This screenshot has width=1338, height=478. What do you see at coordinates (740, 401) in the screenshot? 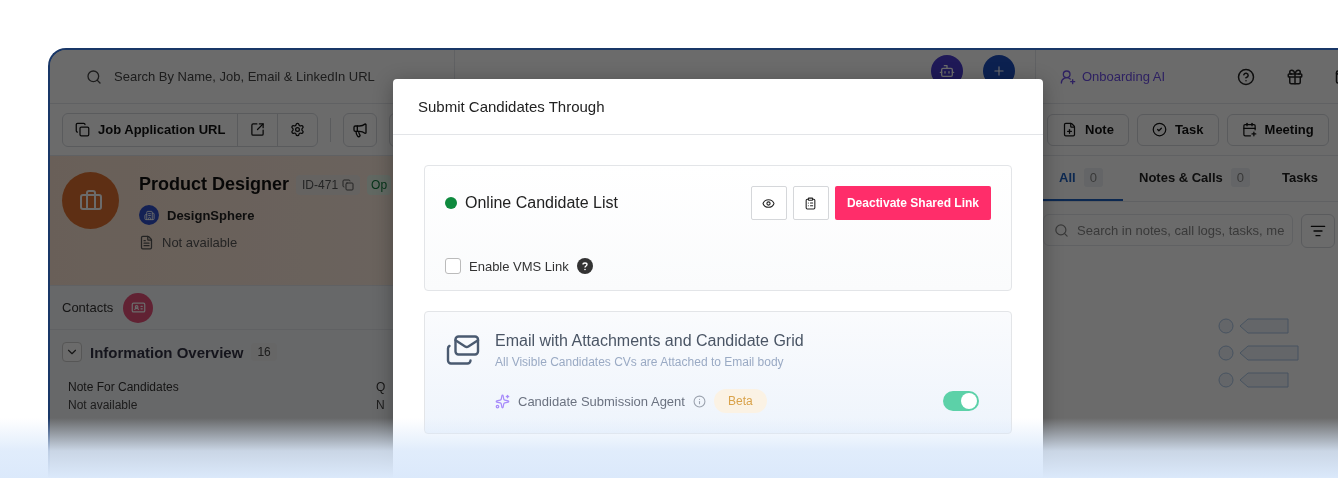
I see `beta-badge: Beta` at bounding box center [740, 401].